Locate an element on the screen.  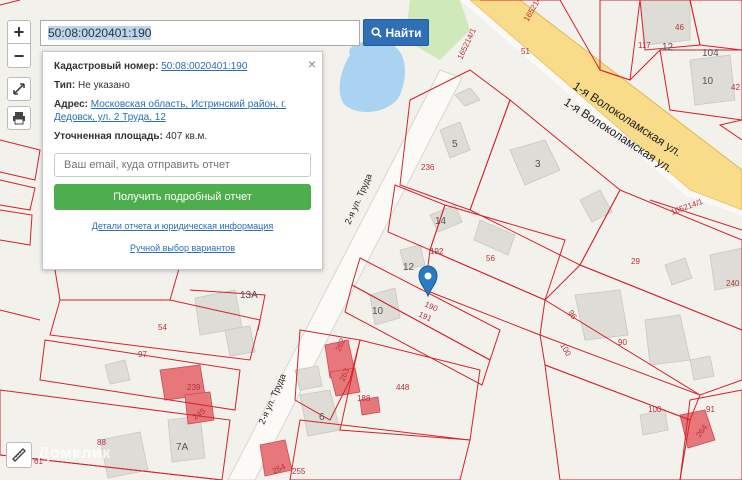
fullscreen-button is located at coordinates (19, 89).